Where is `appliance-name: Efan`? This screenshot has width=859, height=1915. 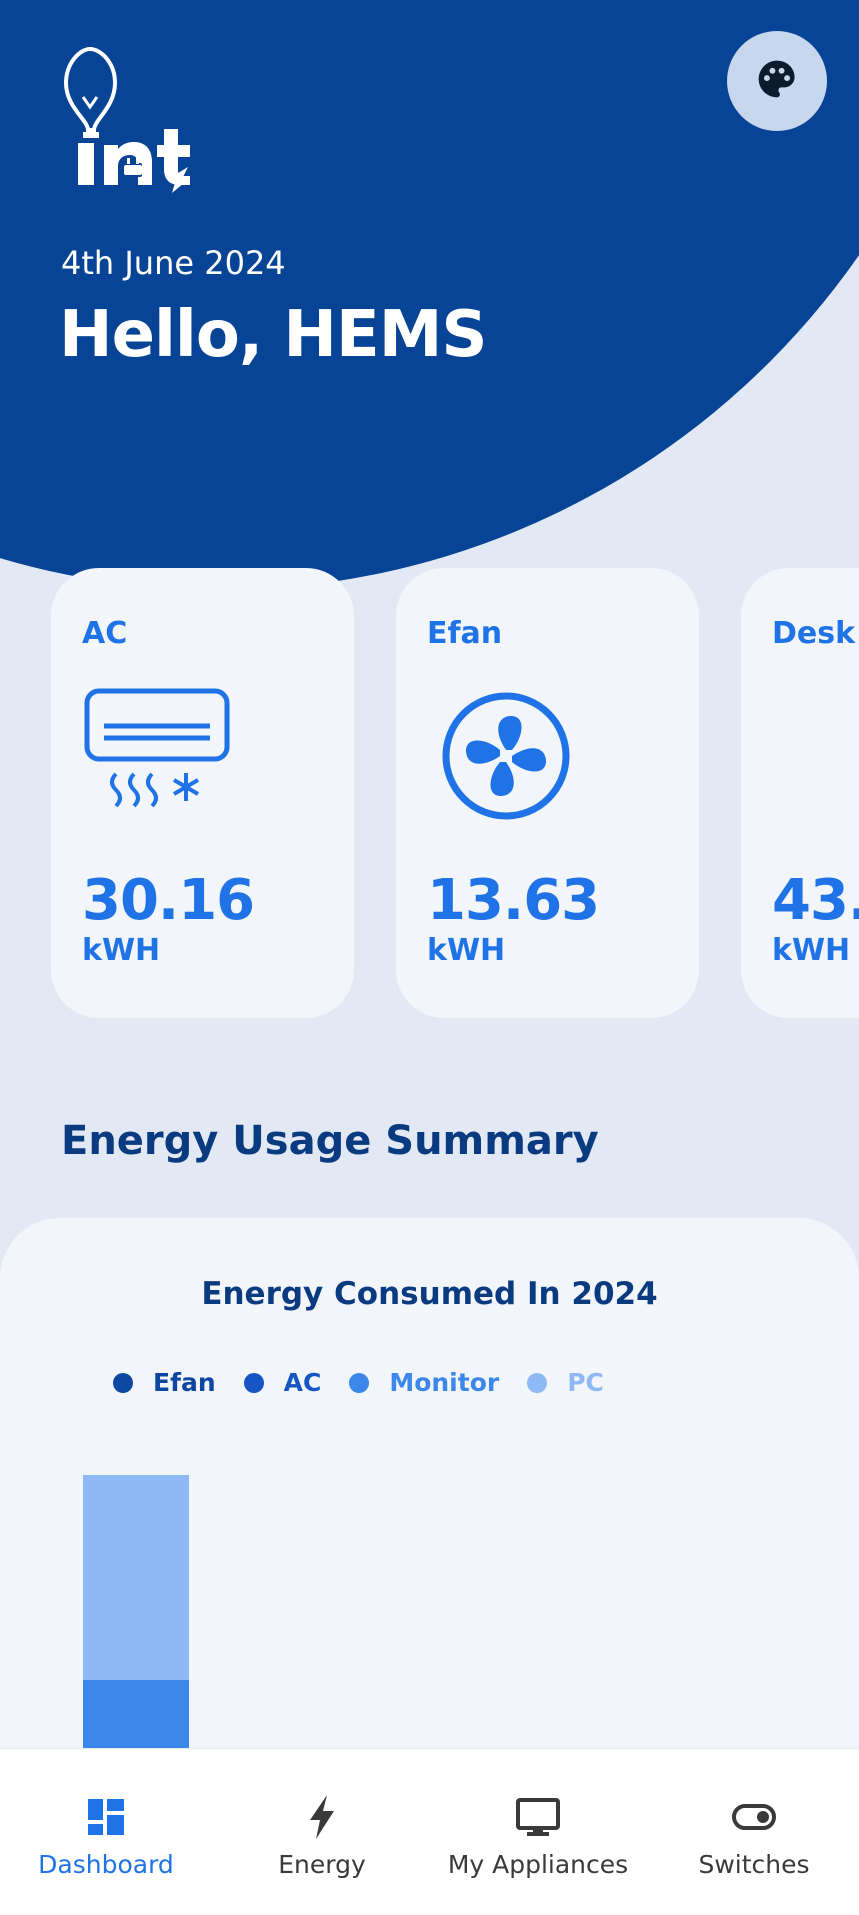
appliance-name: Efan is located at coordinates (465, 633).